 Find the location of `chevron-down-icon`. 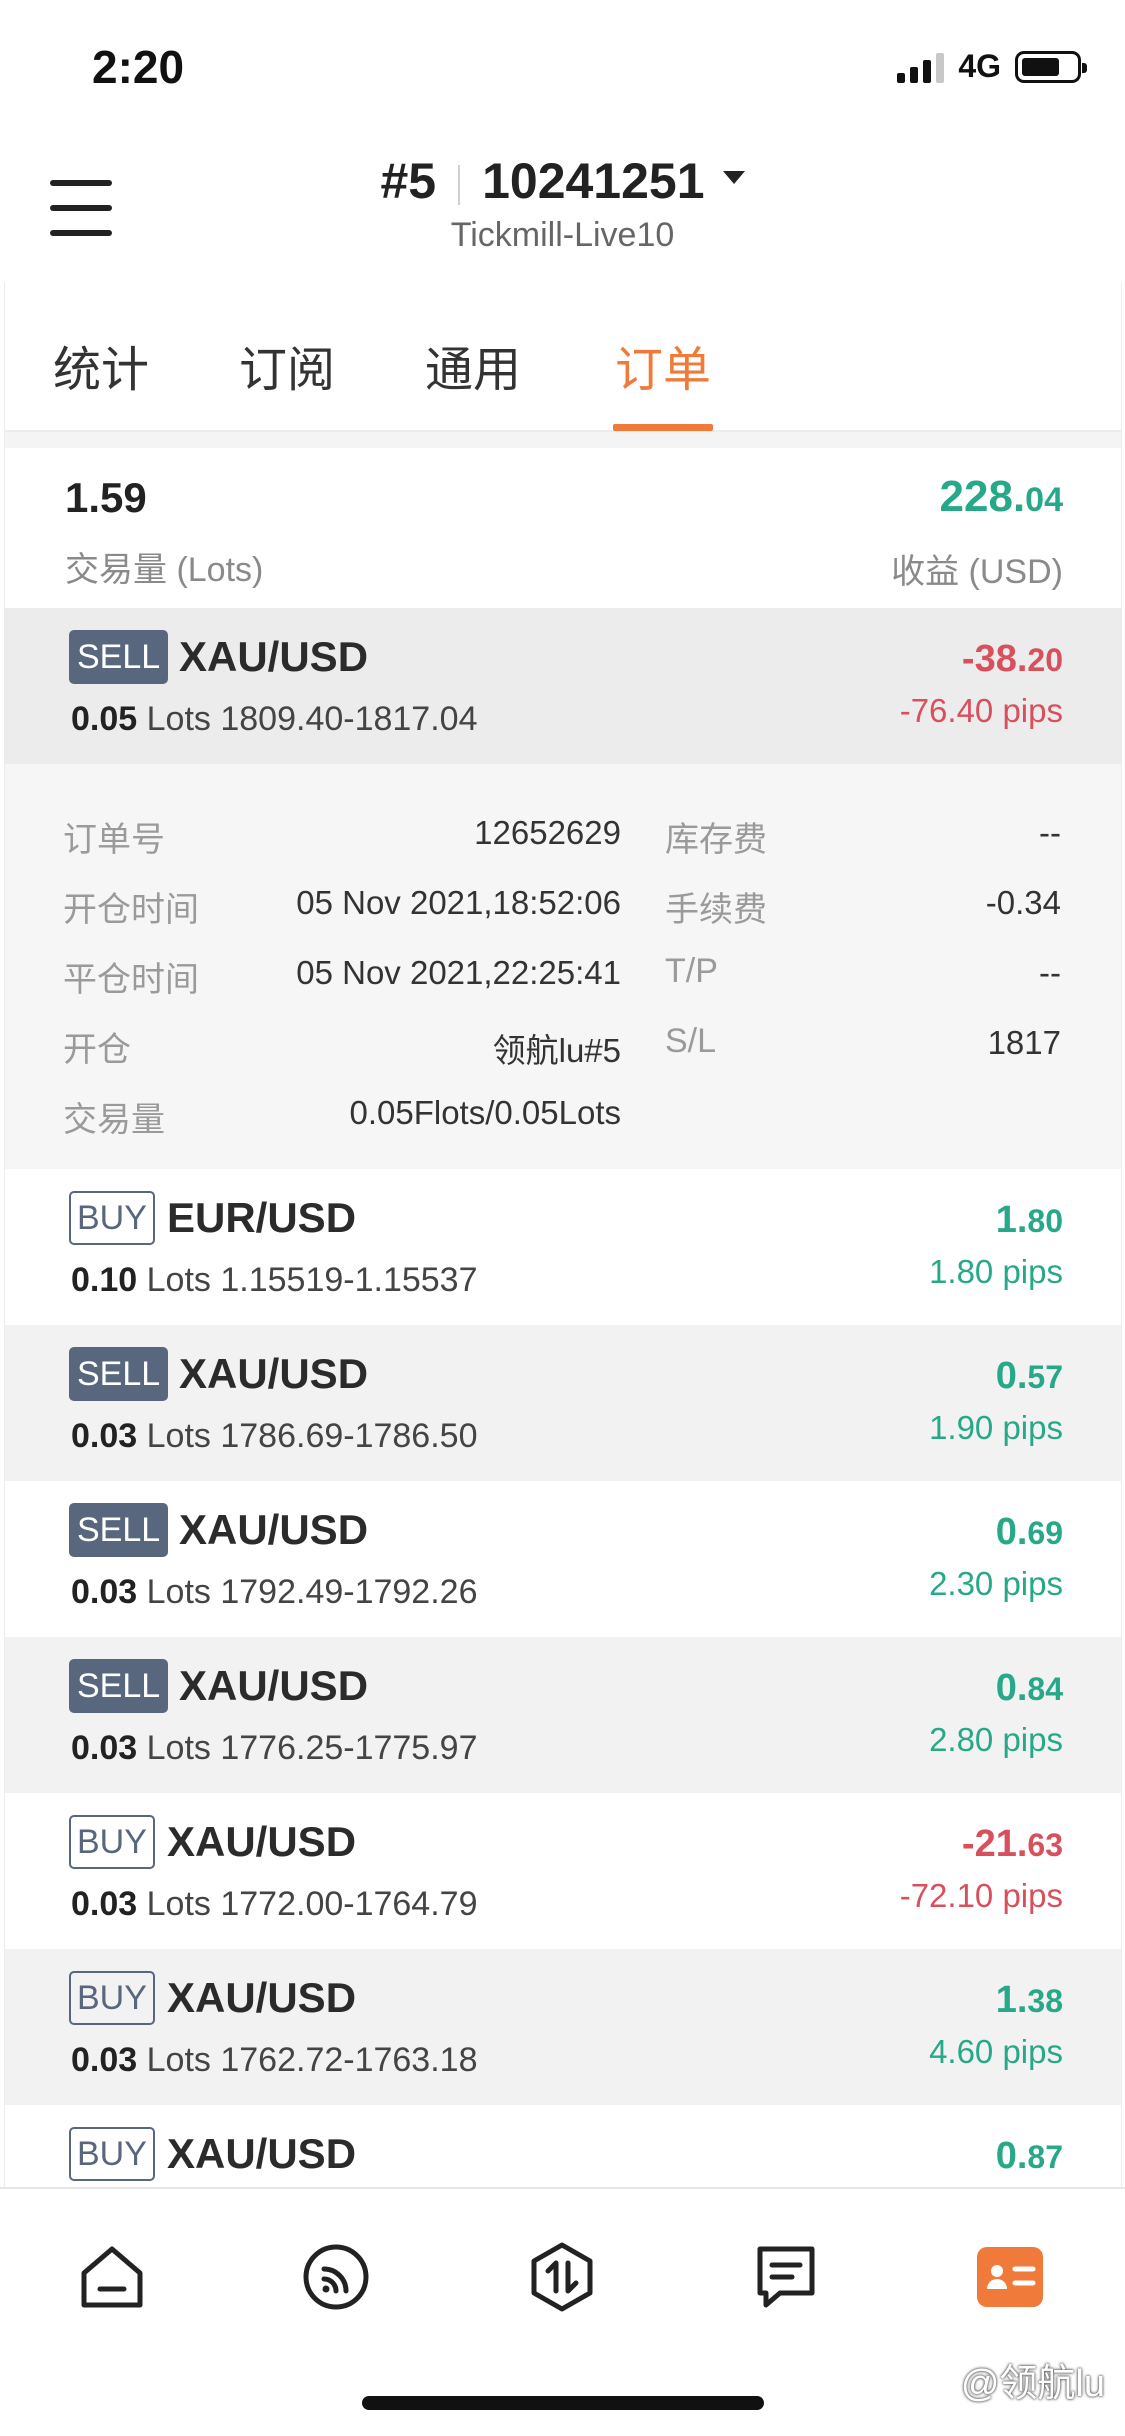

chevron-down-icon is located at coordinates (733, 178).